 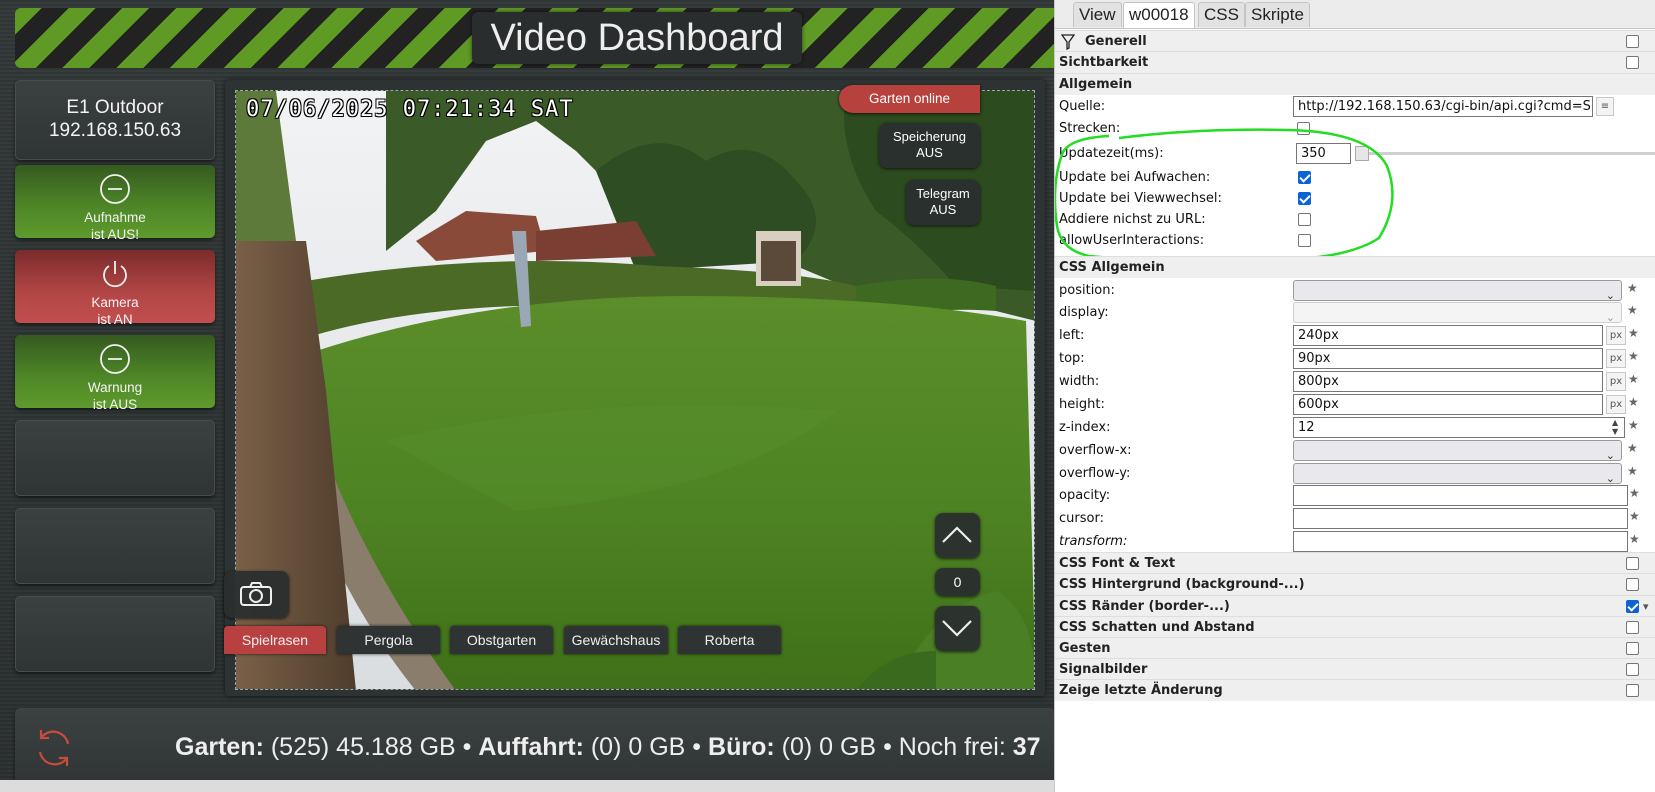 I want to click on allow-interactions-row: allowUserInteractions:, so click(x=1355, y=240).